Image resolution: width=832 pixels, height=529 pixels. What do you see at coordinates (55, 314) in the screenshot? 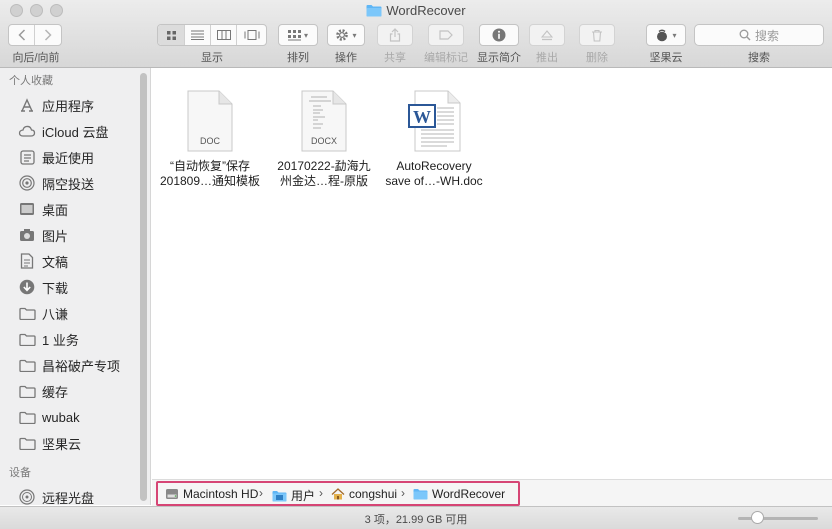
I see `sidebar-item-label: 八谦` at bounding box center [55, 314].